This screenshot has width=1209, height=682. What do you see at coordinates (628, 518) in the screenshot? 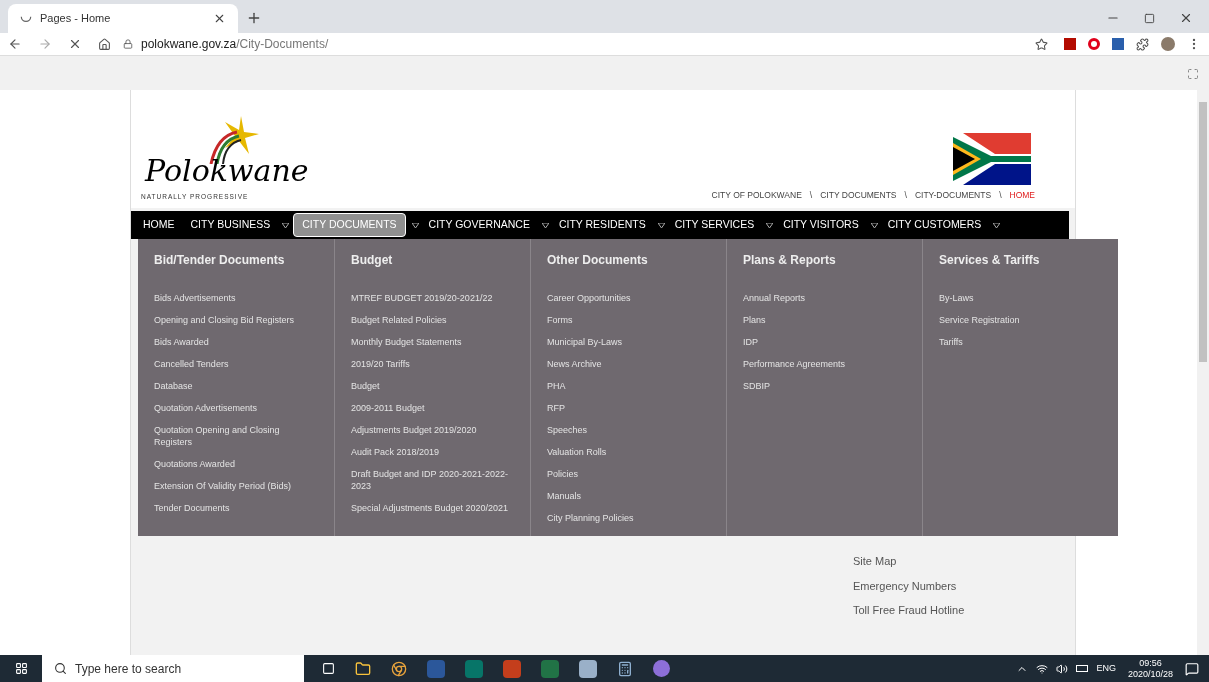
I see `menu-link: City Planning Policies` at bounding box center [628, 518].